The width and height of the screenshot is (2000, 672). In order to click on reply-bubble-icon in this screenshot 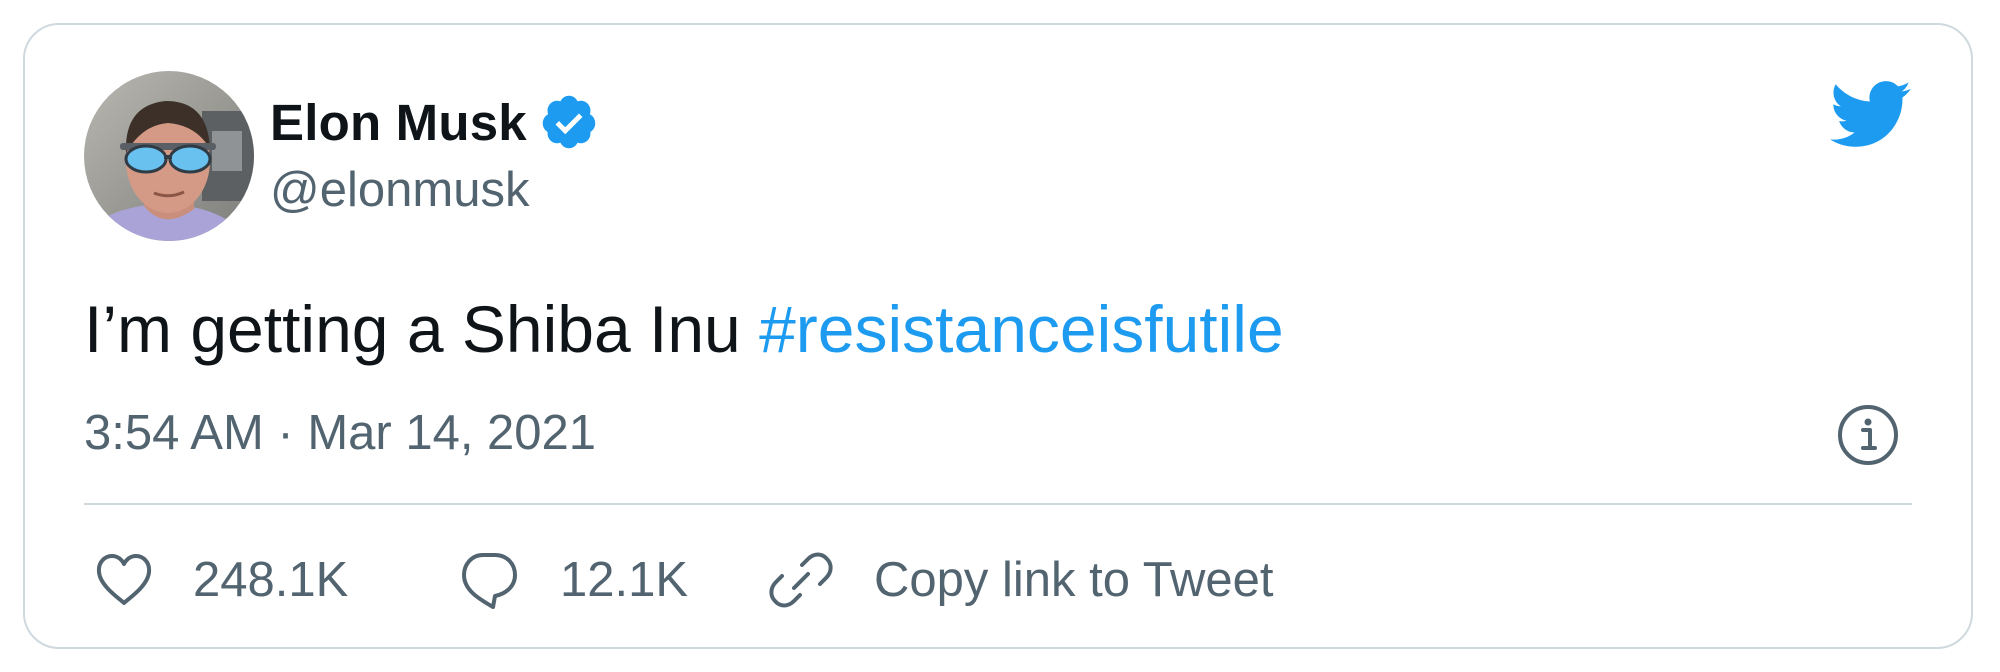, I will do `click(489, 581)`.